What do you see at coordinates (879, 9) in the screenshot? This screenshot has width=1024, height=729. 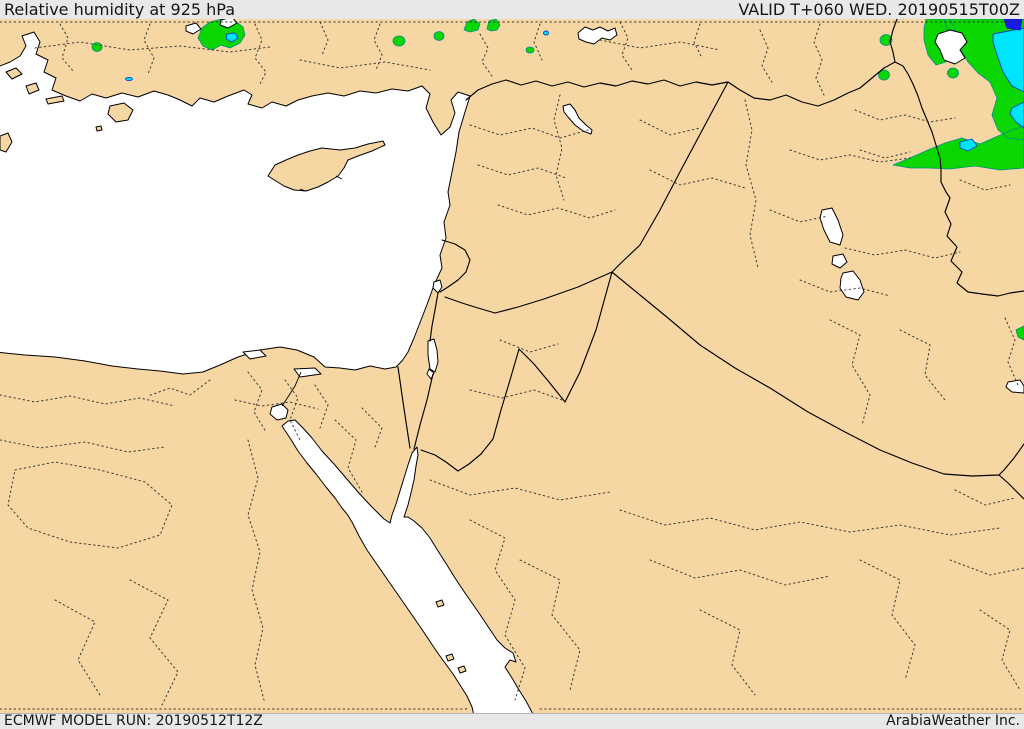 I see `valid-time-label: VALID T+060 WED. 20190515T00Z` at bounding box center [879, 9].